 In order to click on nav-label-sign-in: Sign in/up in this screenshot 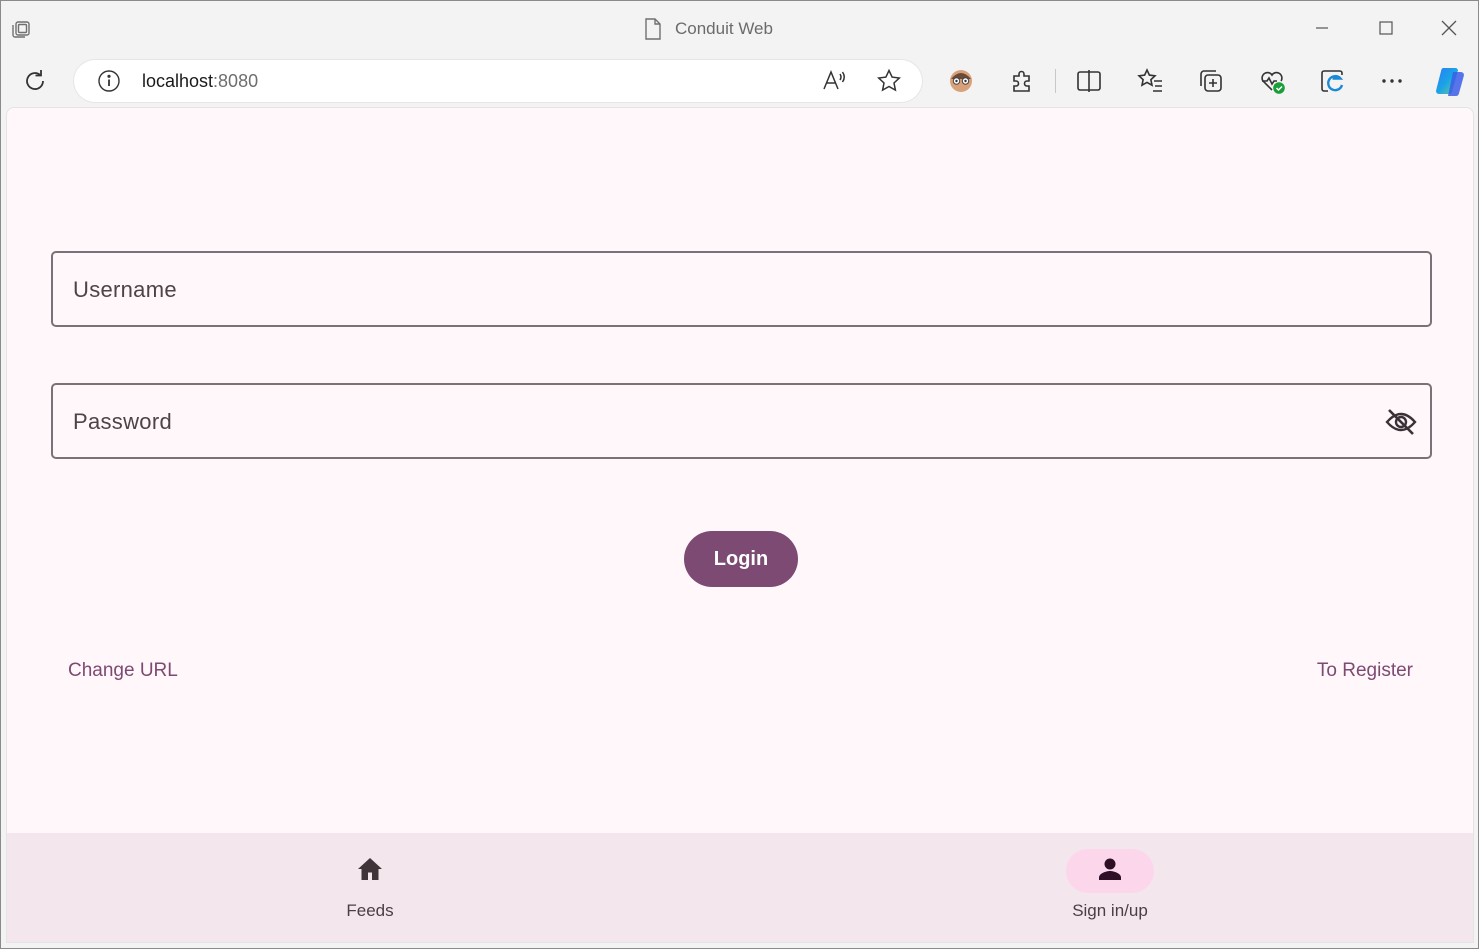, I will do `click(1110, 910)`.